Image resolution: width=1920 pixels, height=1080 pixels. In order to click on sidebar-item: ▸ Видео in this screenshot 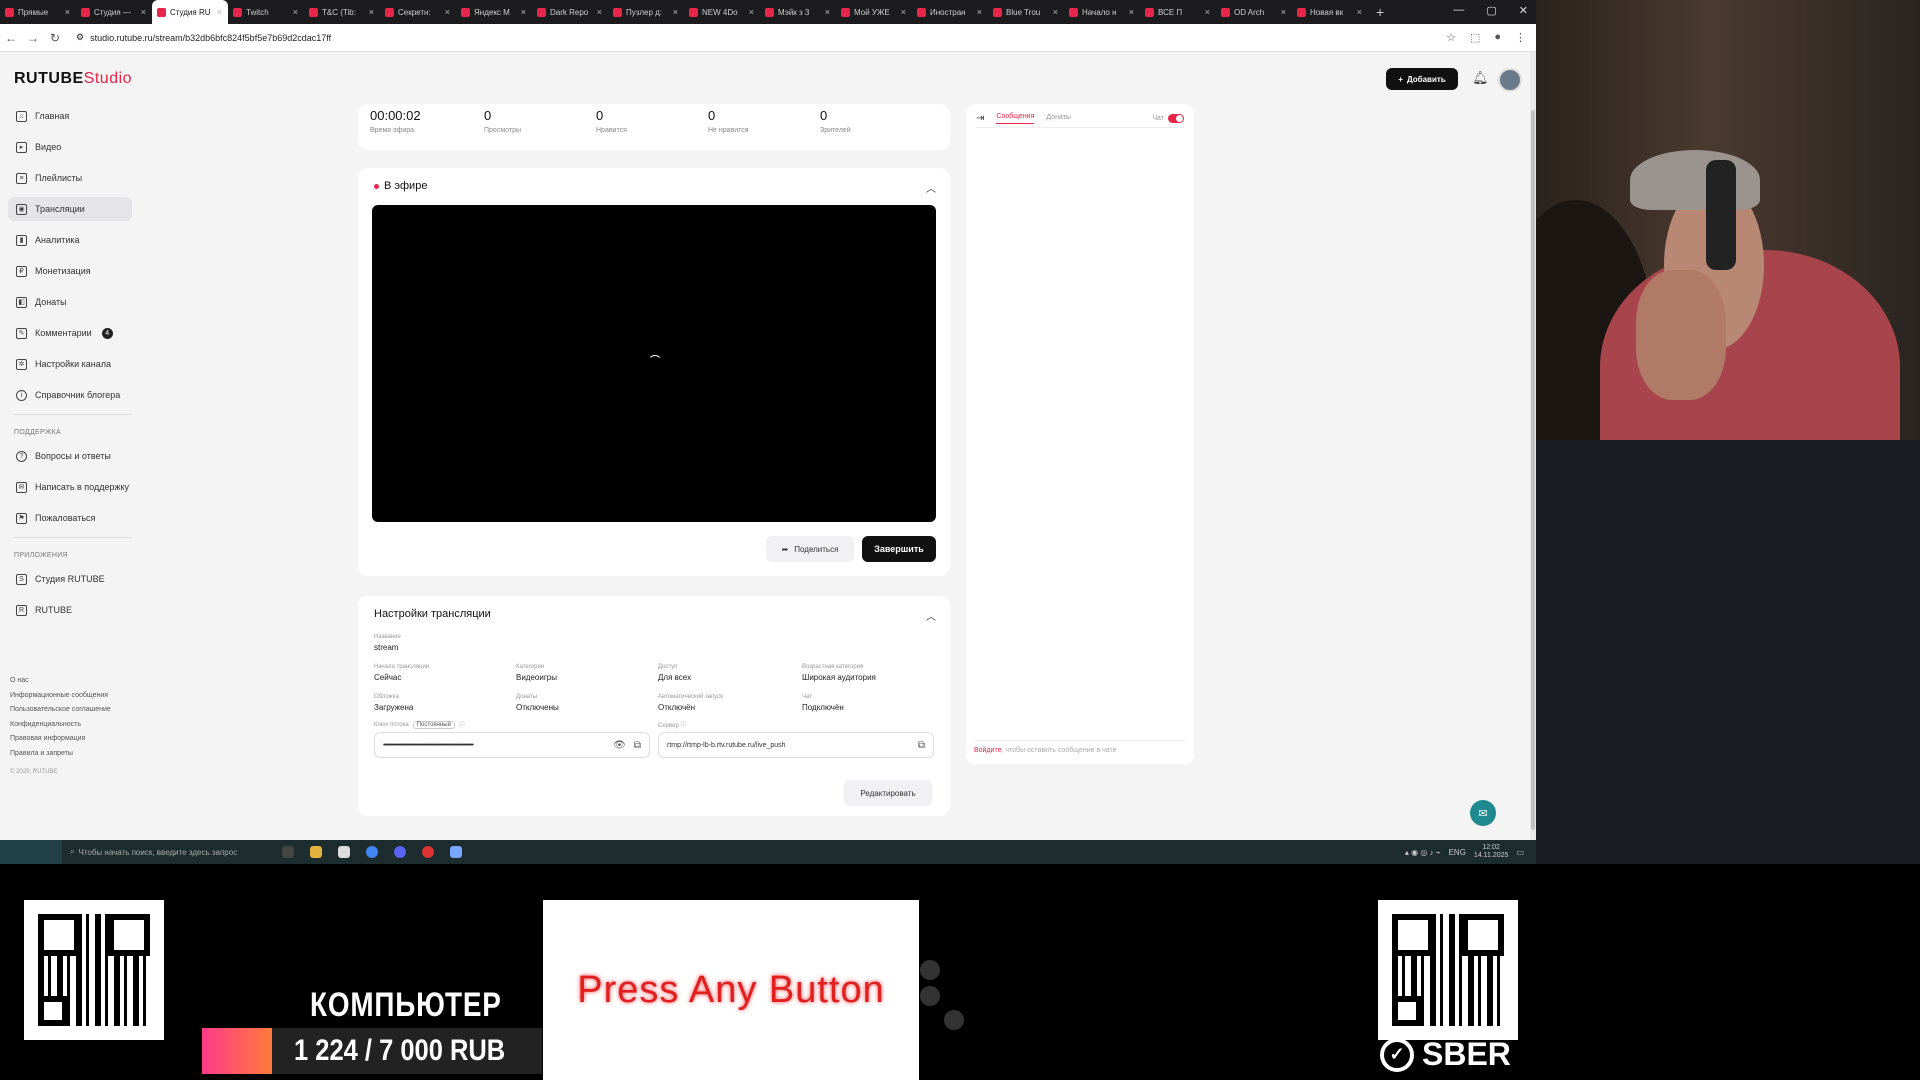, I will do `click(70, 147)`.